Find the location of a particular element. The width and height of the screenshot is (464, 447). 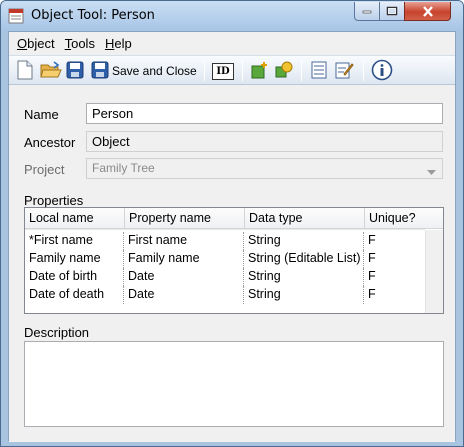

minimize-button is located at coordinates (367, 11).